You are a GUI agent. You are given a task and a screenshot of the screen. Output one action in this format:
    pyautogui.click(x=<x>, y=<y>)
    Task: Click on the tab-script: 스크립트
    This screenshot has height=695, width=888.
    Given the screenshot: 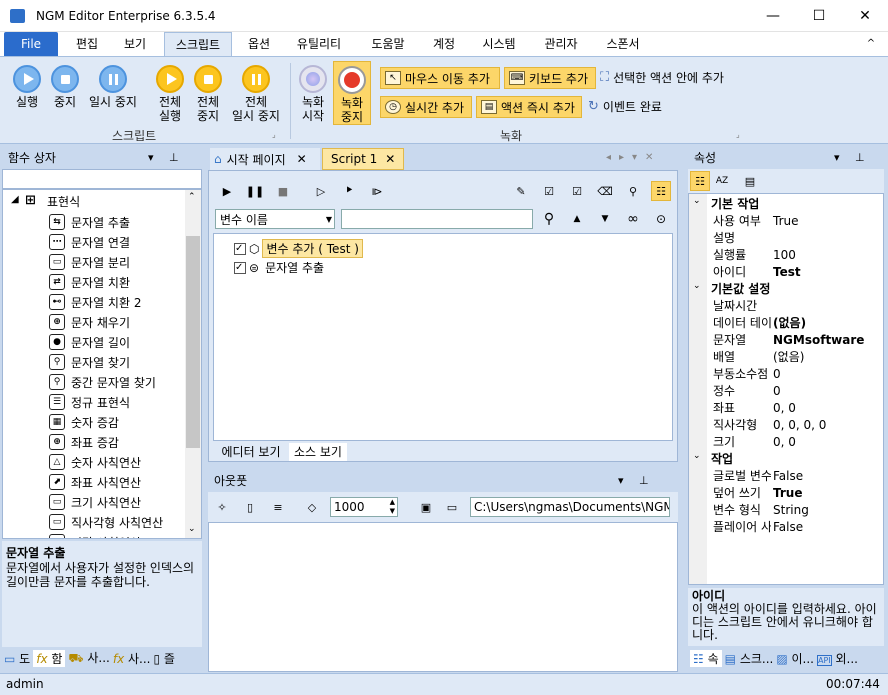 What is the action you would take?
    pyautogui.click(x=198, y=44)
    